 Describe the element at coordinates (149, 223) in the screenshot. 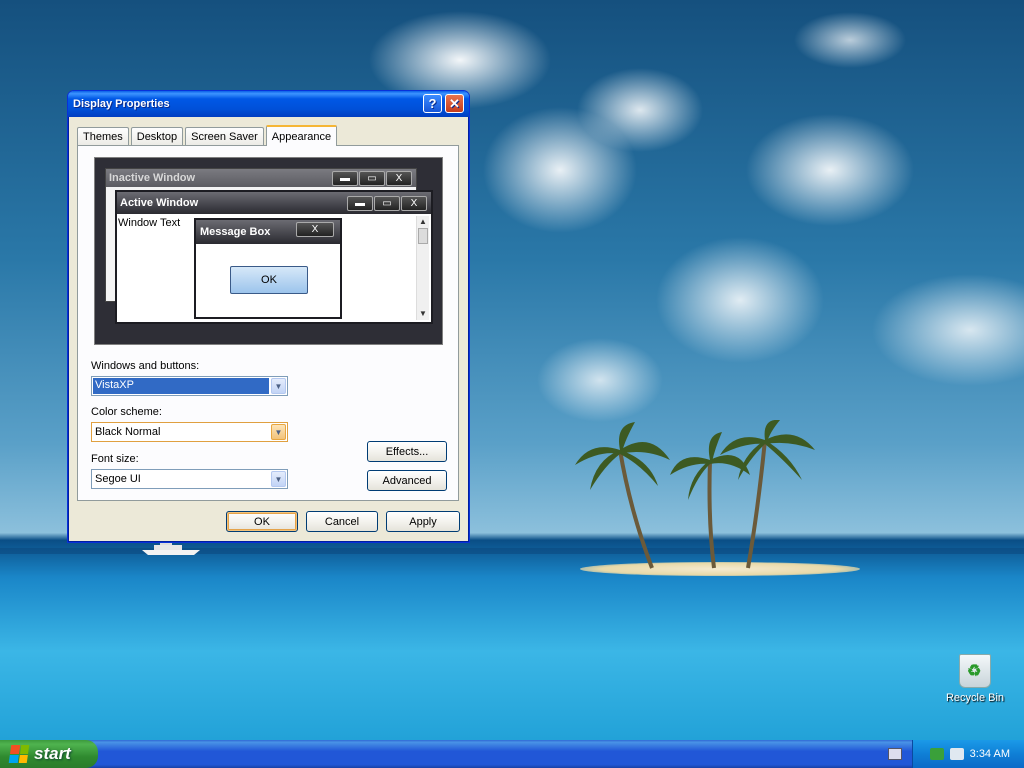

I see `preview-window-text: Window Text` at that location.